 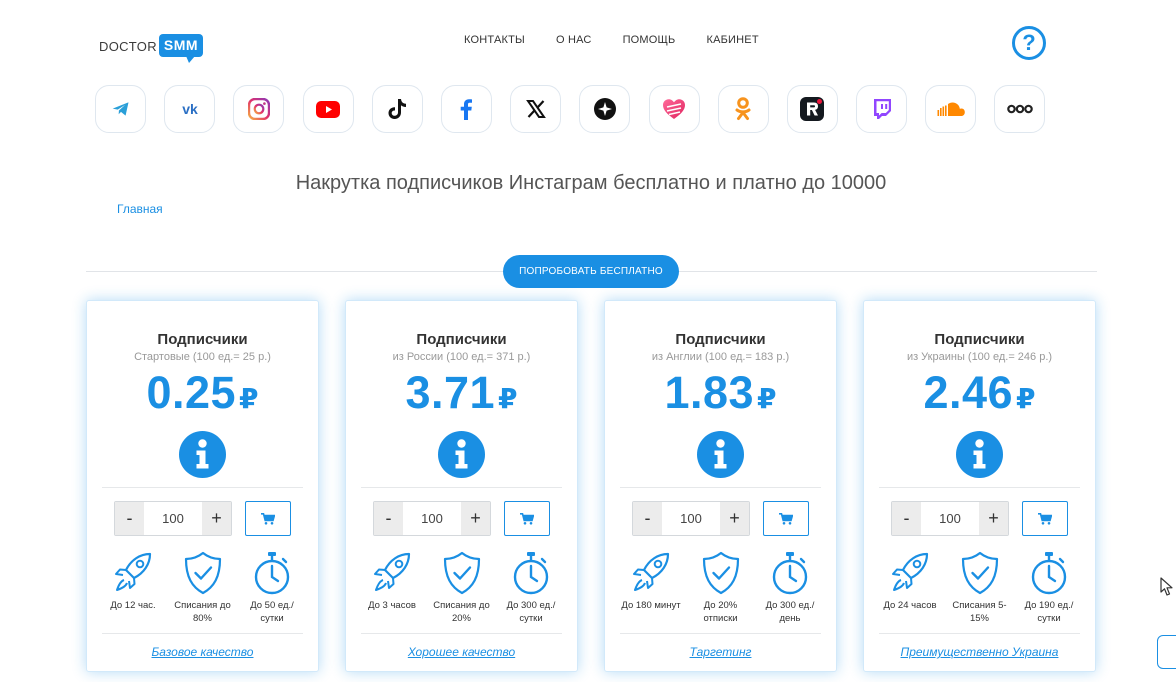 What do you see at coordinates (790, 612) in the screenshot?
I see `feature-rate-text: До 300 ед./ день` at bounding box center [790, 612].